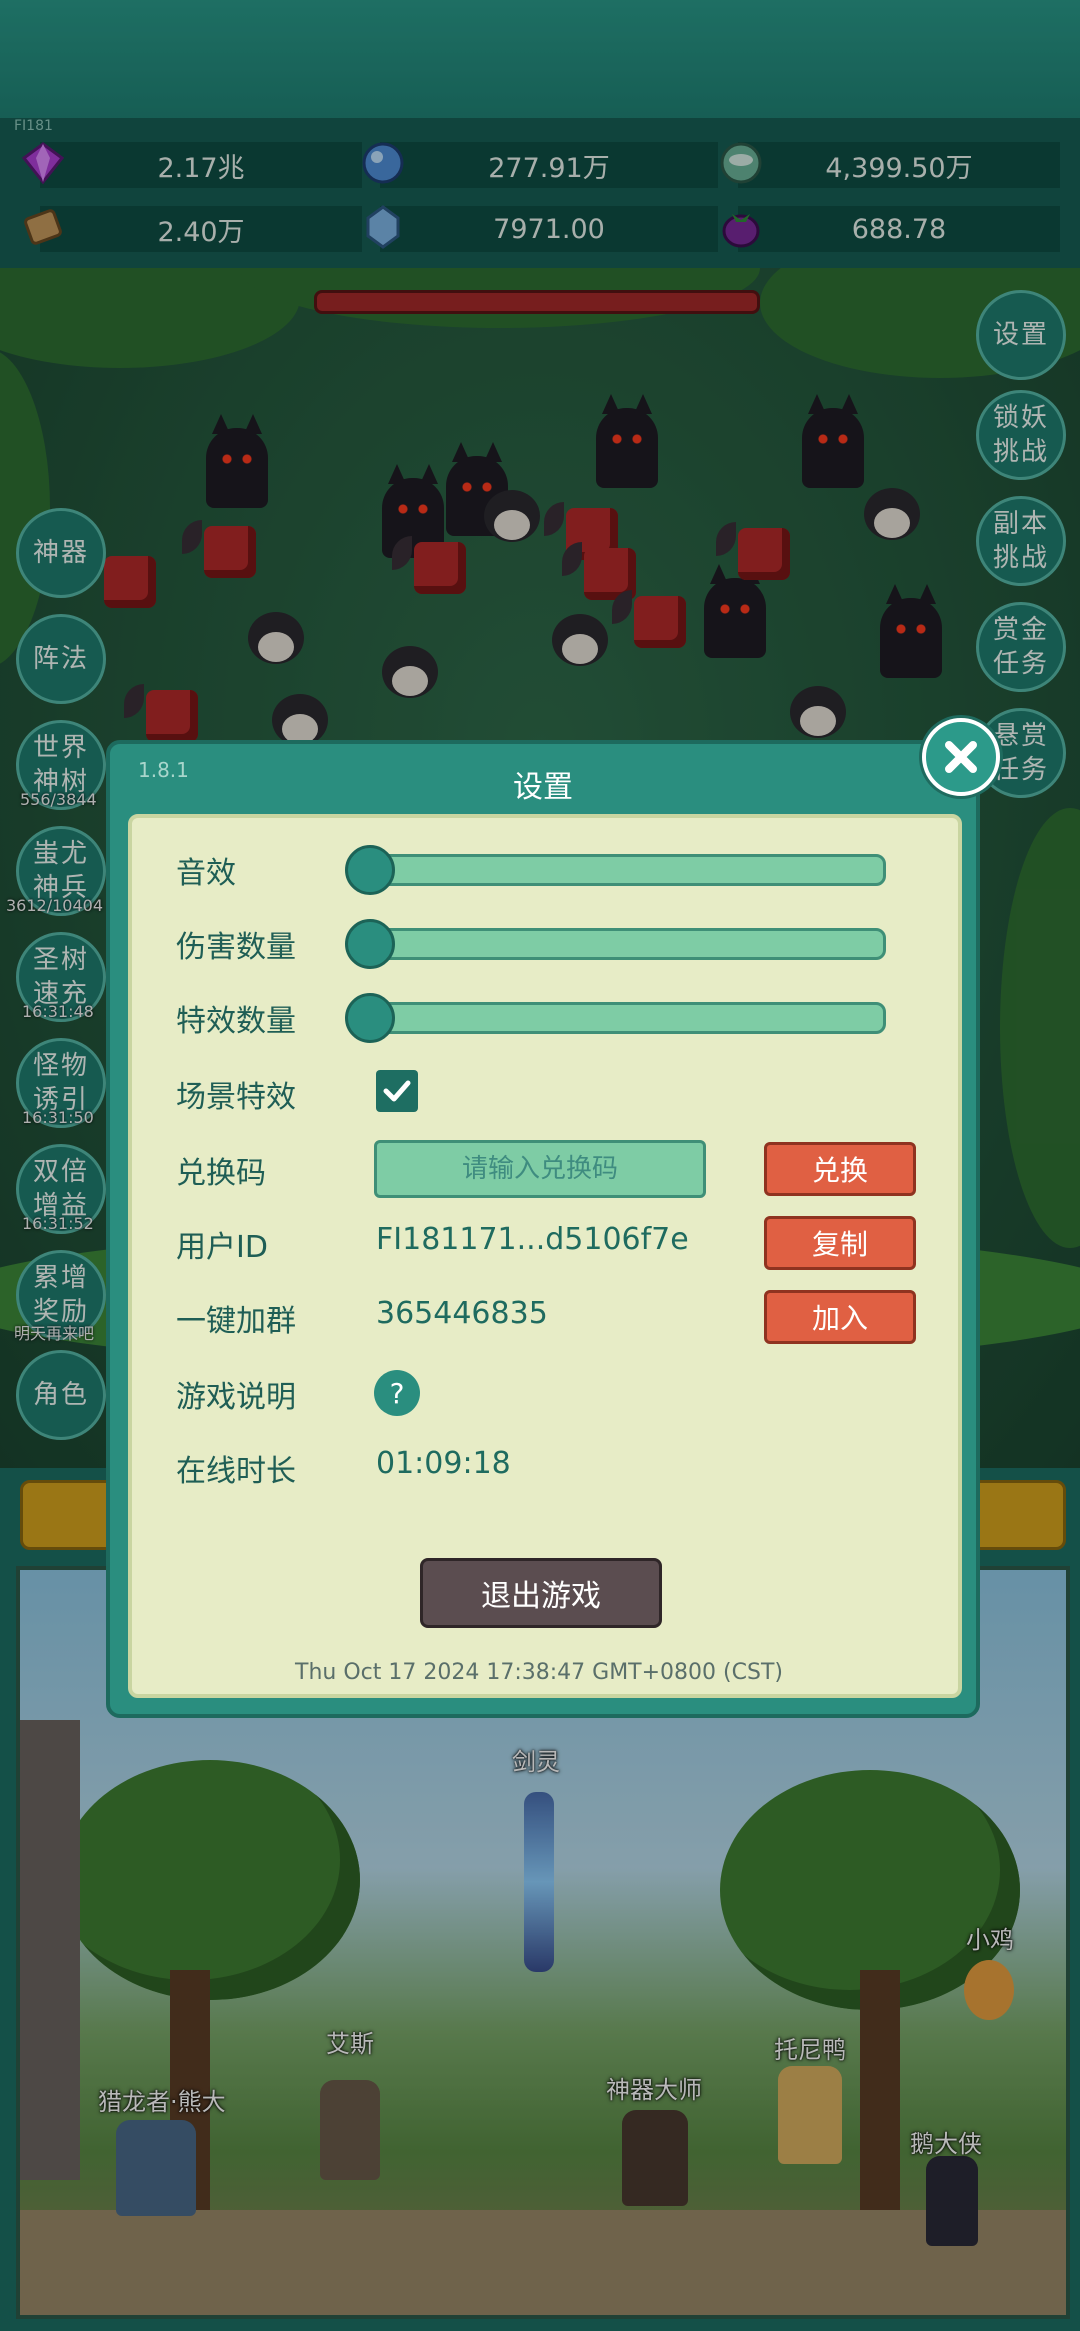  Describe the element at coordinates (540, 1169) in the screenshot. I see `redeem-code-input: 请输入兑换码` at that location.